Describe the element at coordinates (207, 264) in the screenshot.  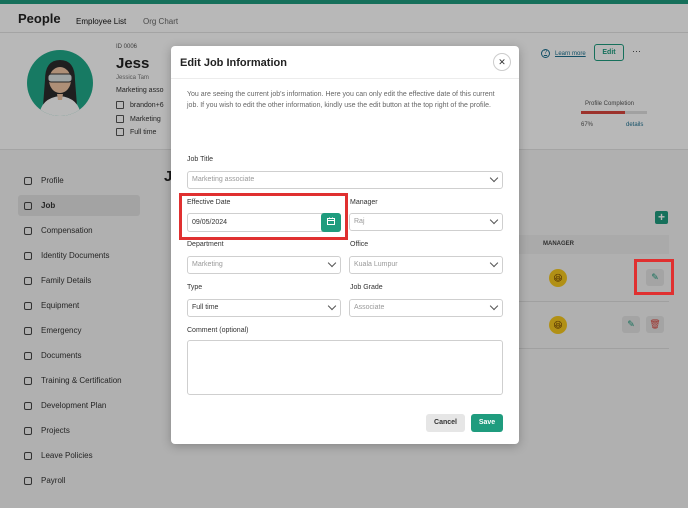
I see `department-value: Marketing` at that location.